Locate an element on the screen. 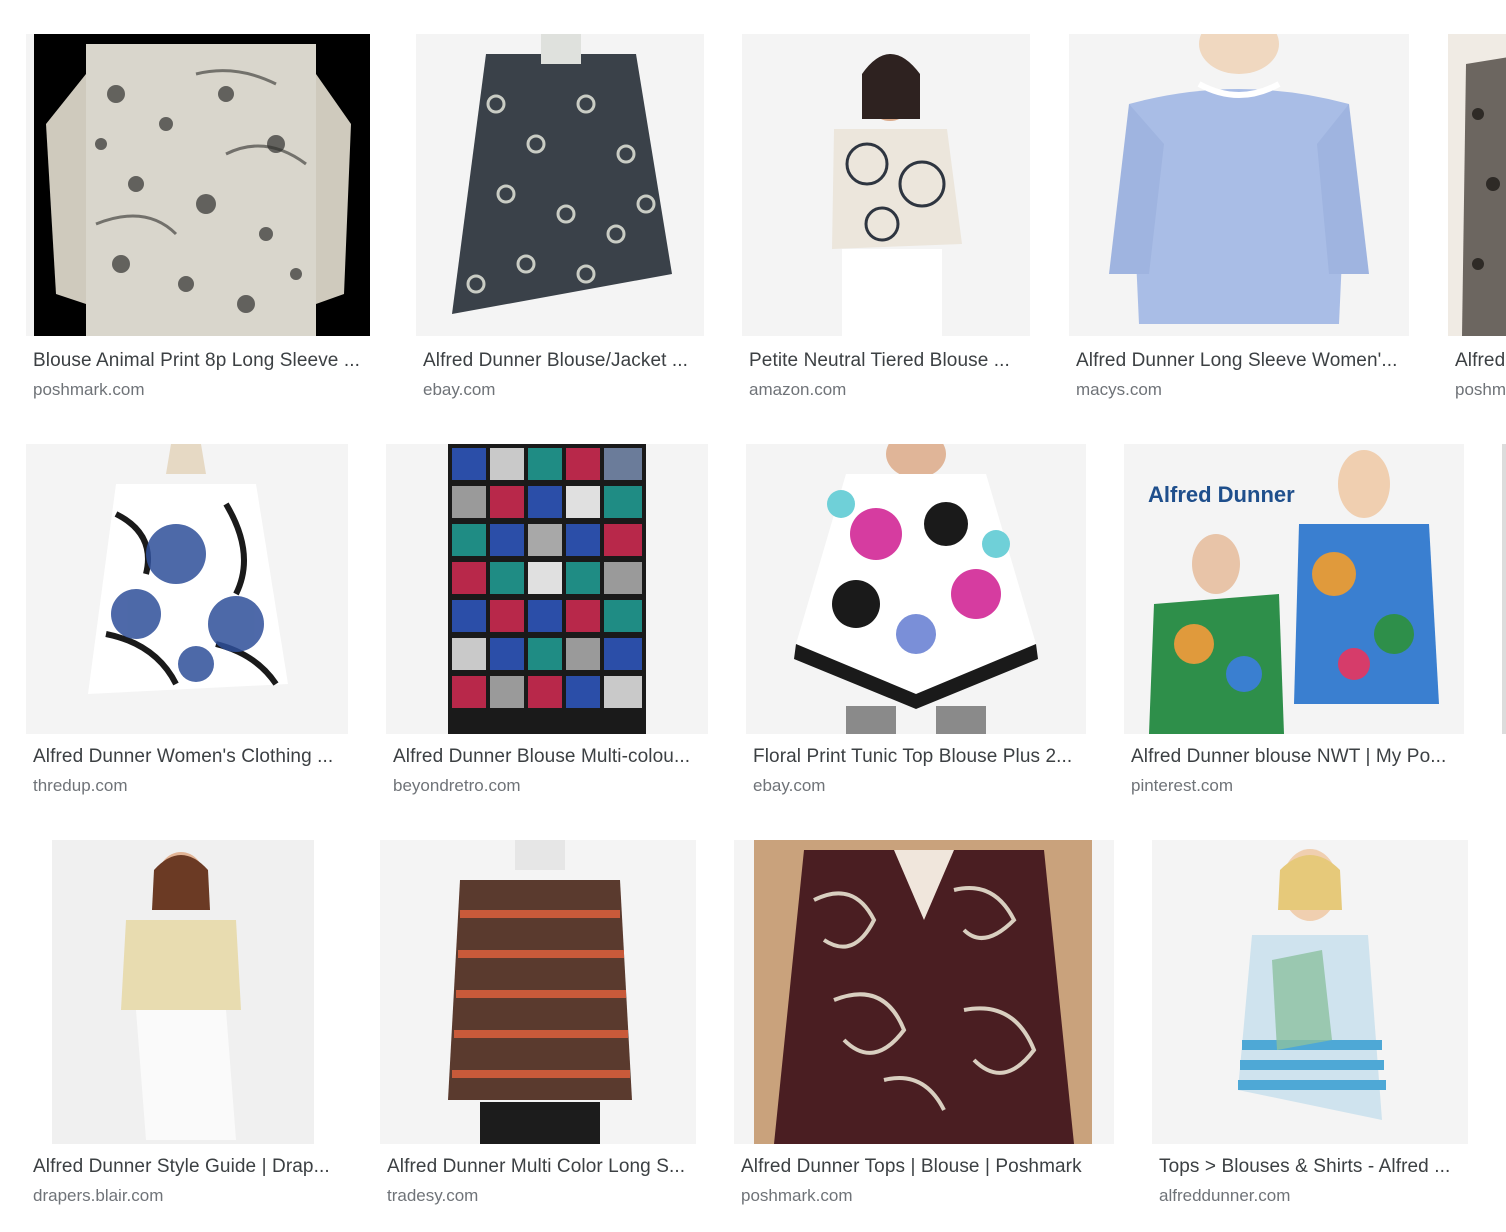 Image resolution: width=1506 pixels, height=1232 pixels. result-domain: amazon.com is located at coordinates (798, 389).